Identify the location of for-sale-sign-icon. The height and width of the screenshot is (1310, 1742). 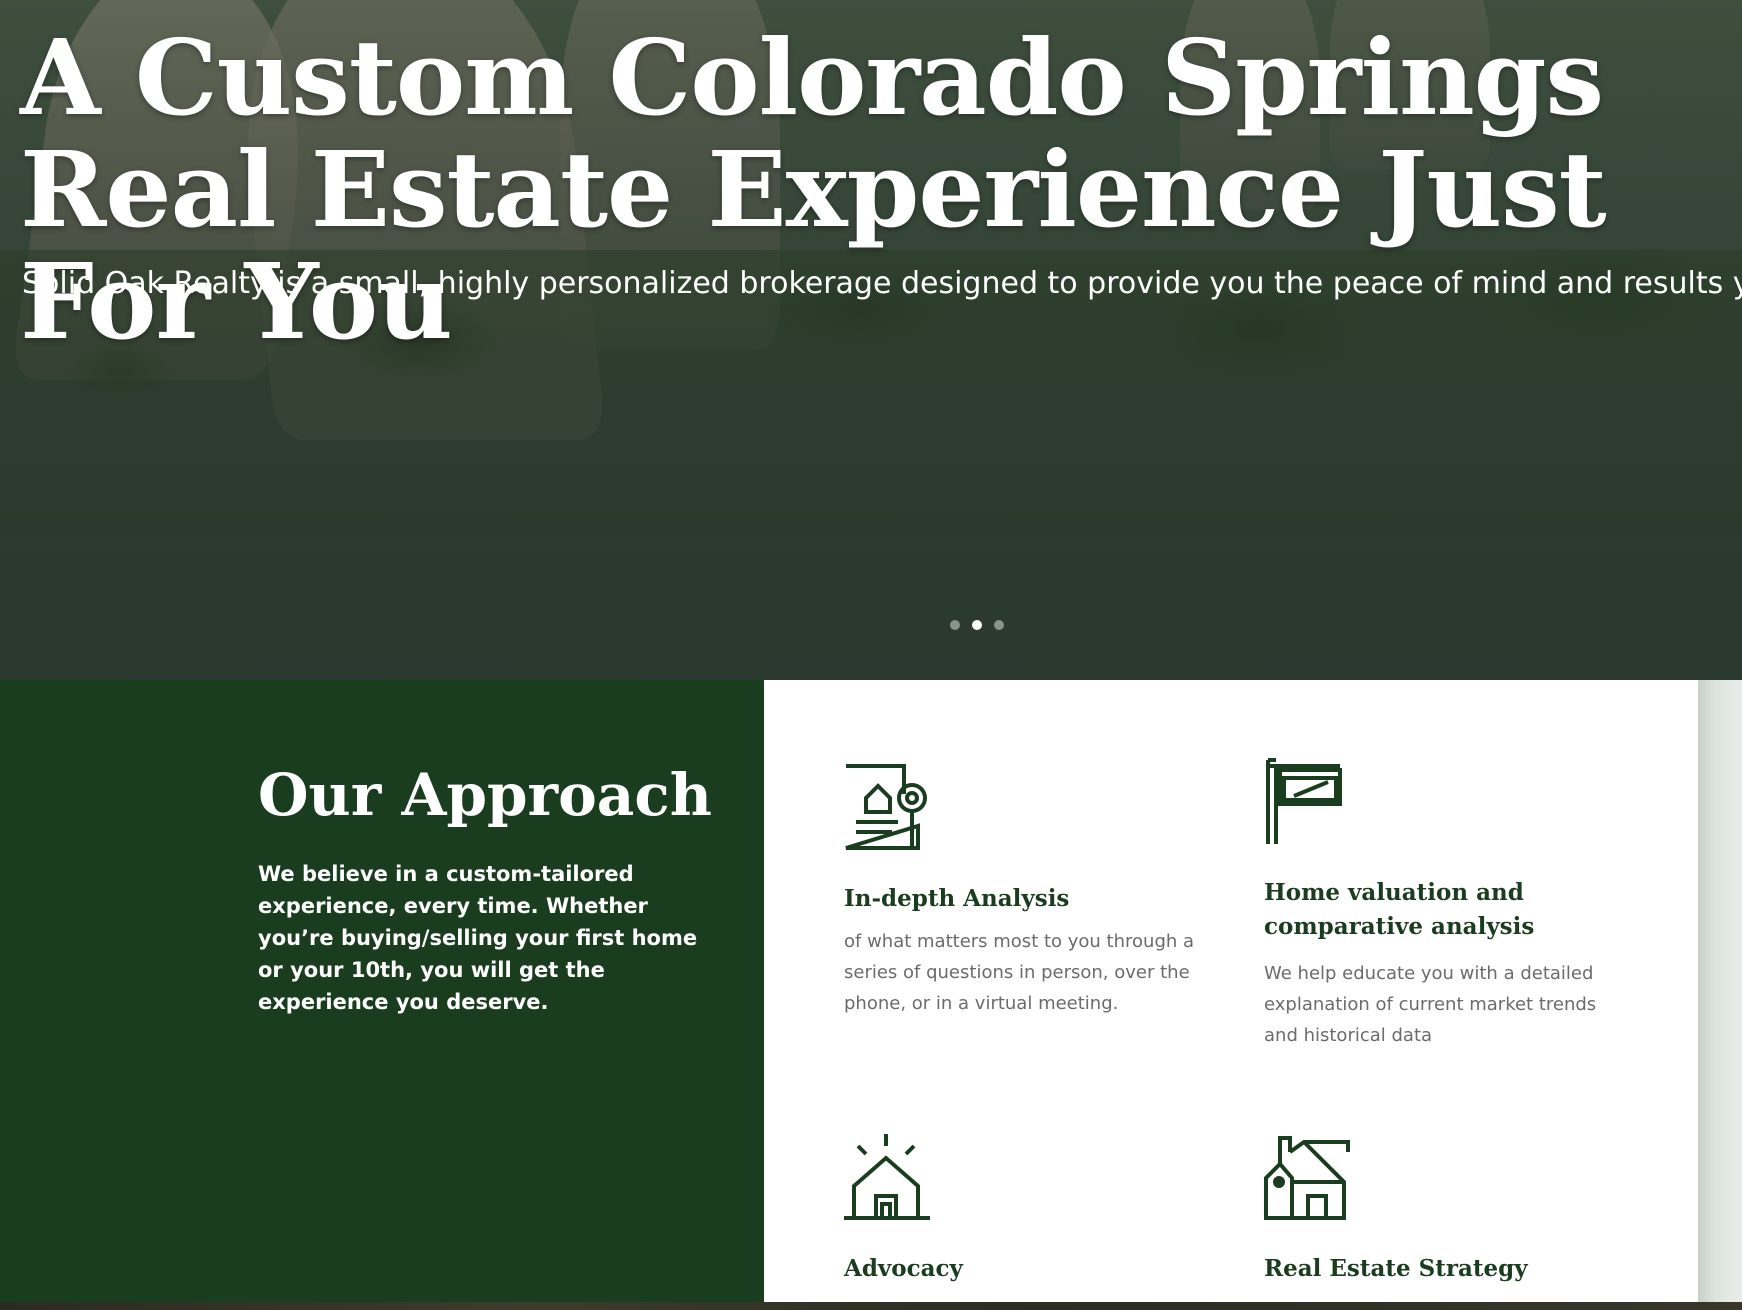
(1304, 801).